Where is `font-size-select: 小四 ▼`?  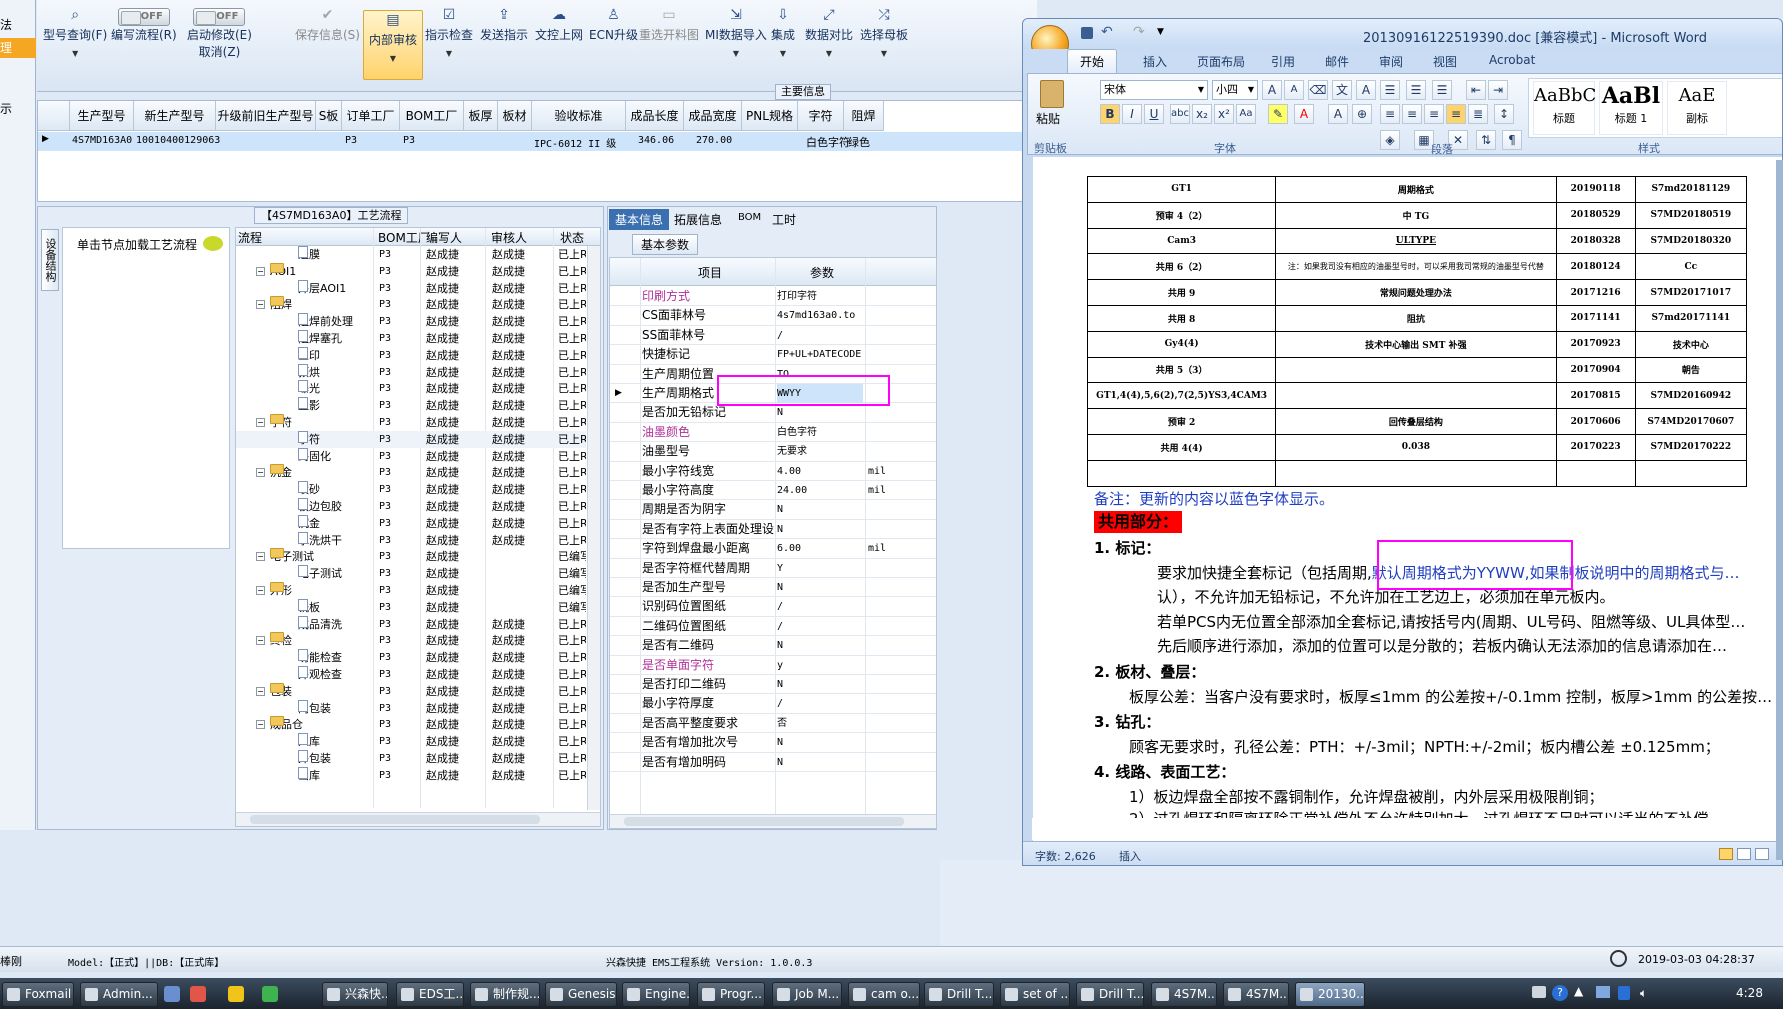 font-size-select: 小四 ▼ is located at coordinates (1235, 90).